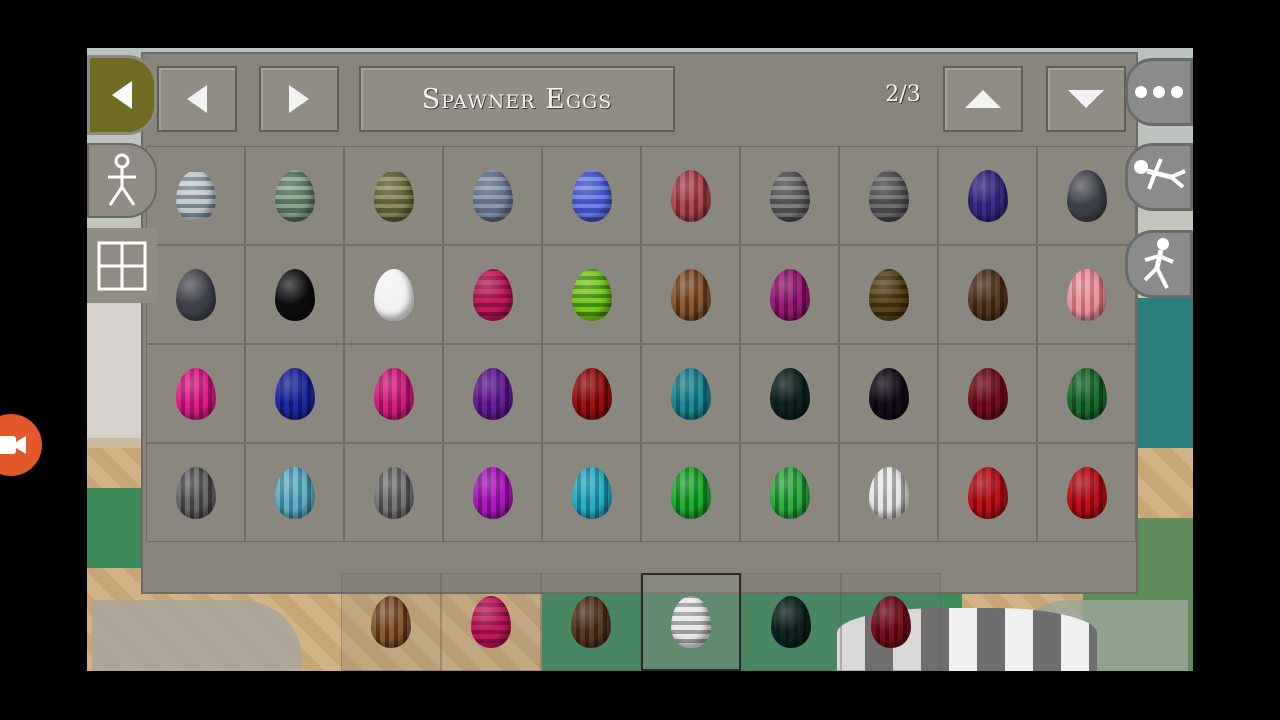 The image size is (1280, 720). I want to click on more-options-button, so click(1159, 92).